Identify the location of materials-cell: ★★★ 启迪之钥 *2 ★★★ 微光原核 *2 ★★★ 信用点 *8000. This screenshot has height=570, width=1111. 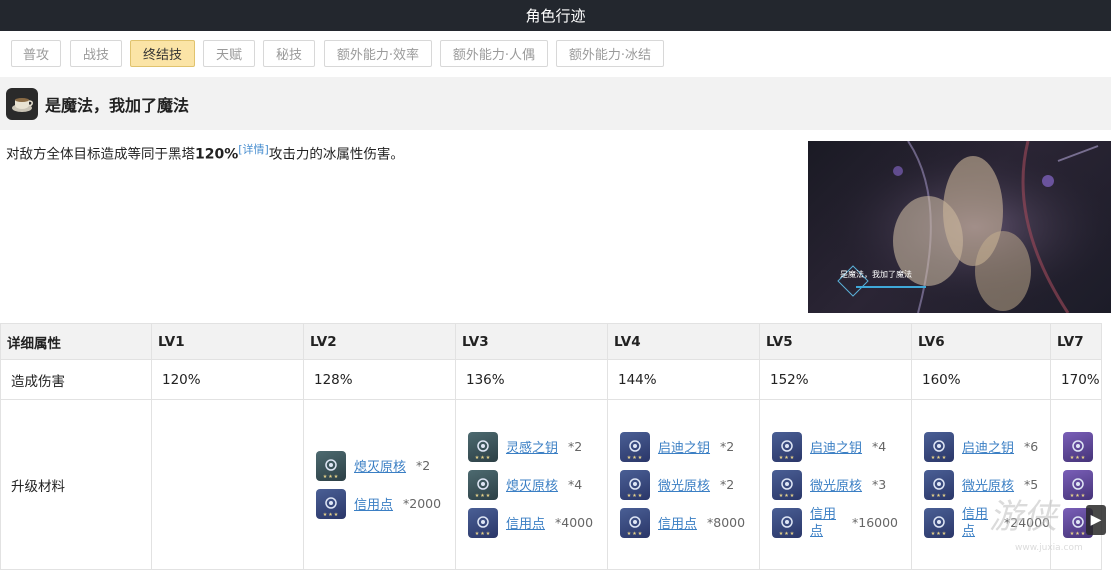
(683, 484).